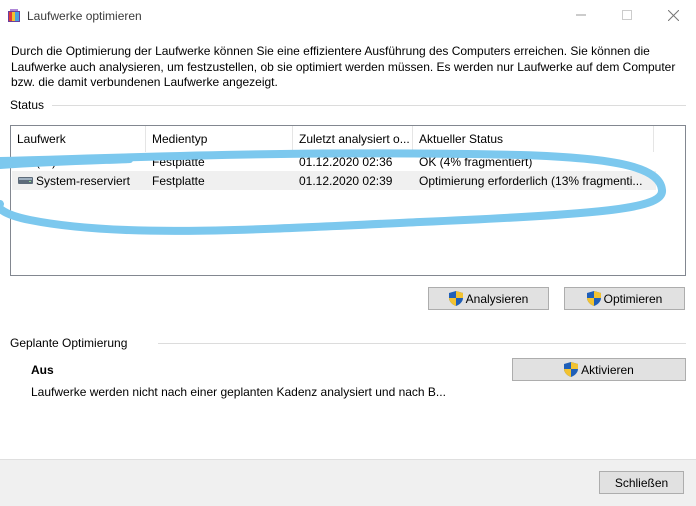 The width and height of the screenshot is (696, 506). I want to click on column-header-current-status: Aktueller Status, so click(533, 139).